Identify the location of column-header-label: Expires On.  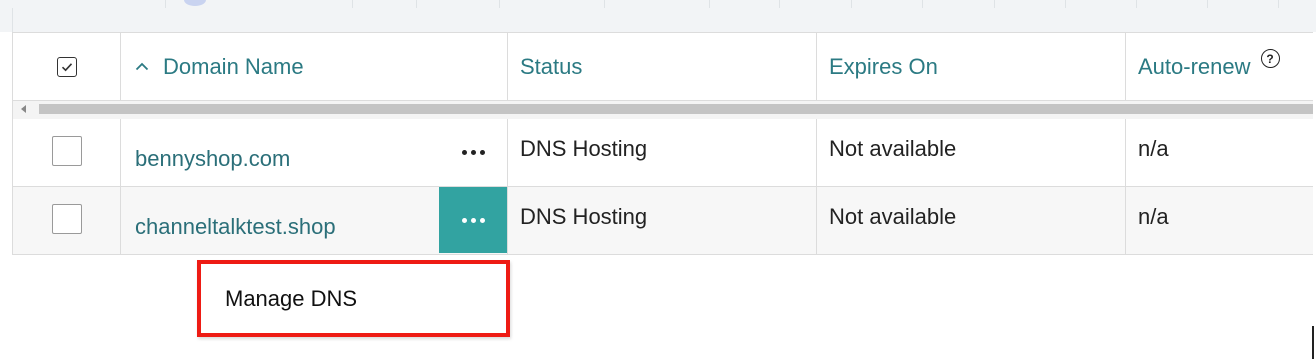
(883, 66).